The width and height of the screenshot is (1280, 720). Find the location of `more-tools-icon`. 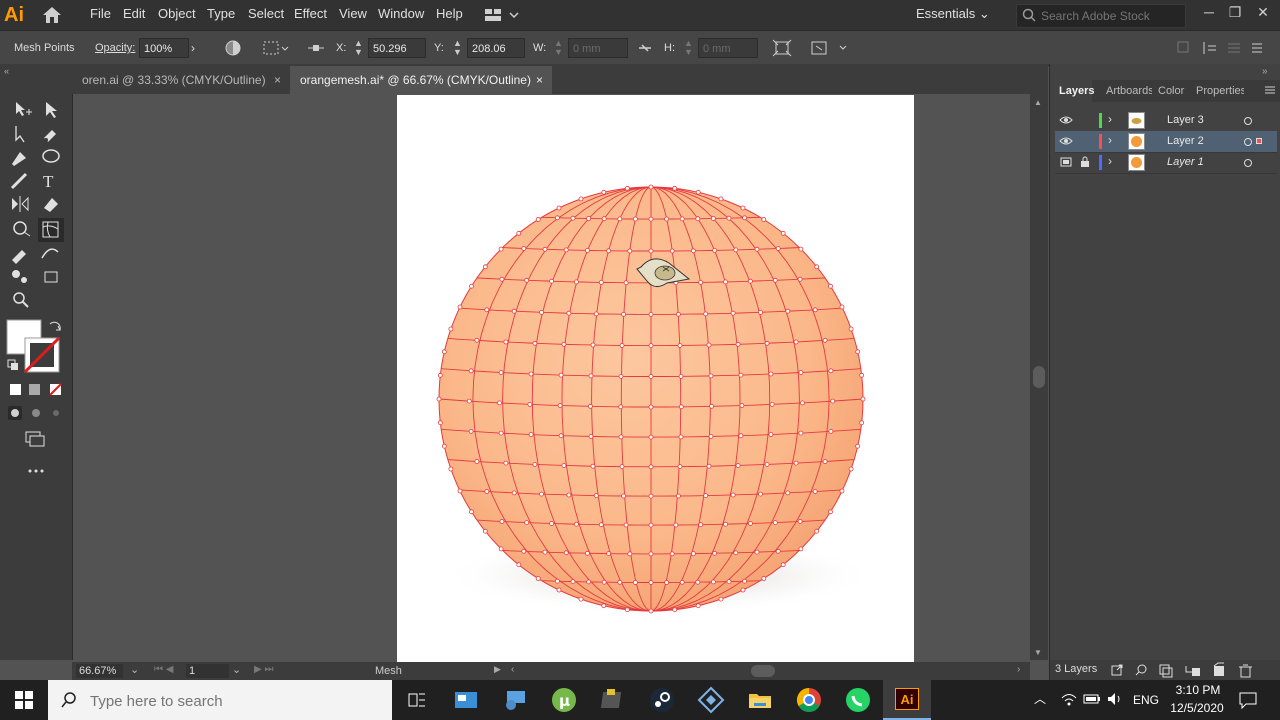

more-tools-icon is located at coordinates (36, 471).